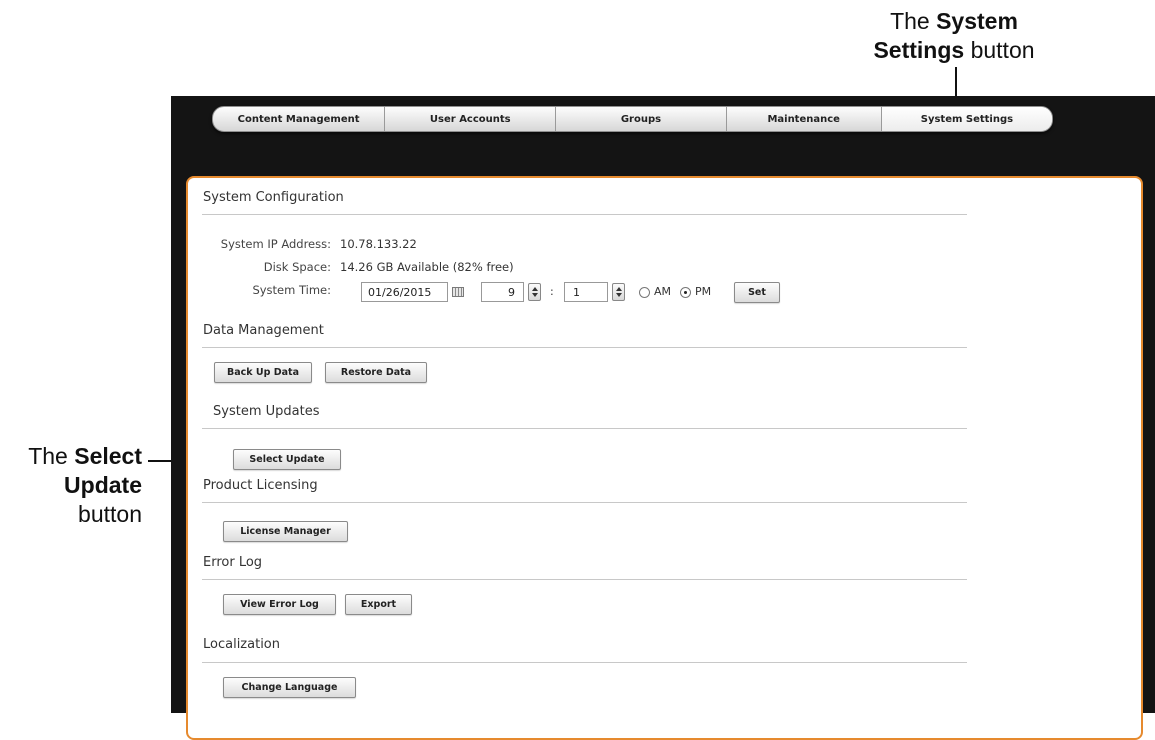 This screenshot has width=1155, height=740. I want to click on section-title-system-configuration: System Configuration, so click(273, 197).